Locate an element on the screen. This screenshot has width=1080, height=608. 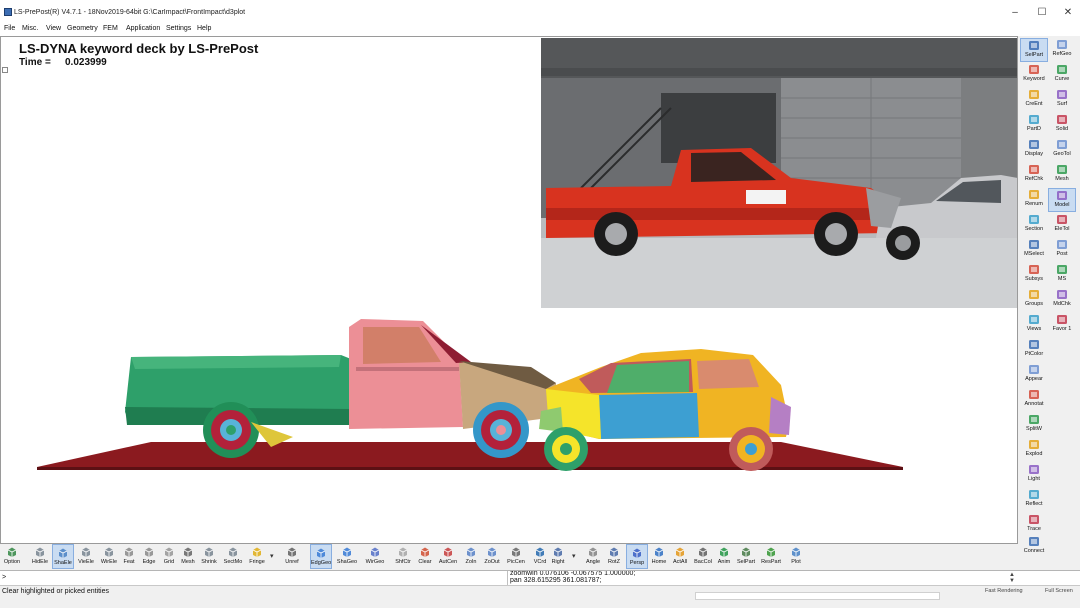
animation-icon is located at coordinates (724, 552).